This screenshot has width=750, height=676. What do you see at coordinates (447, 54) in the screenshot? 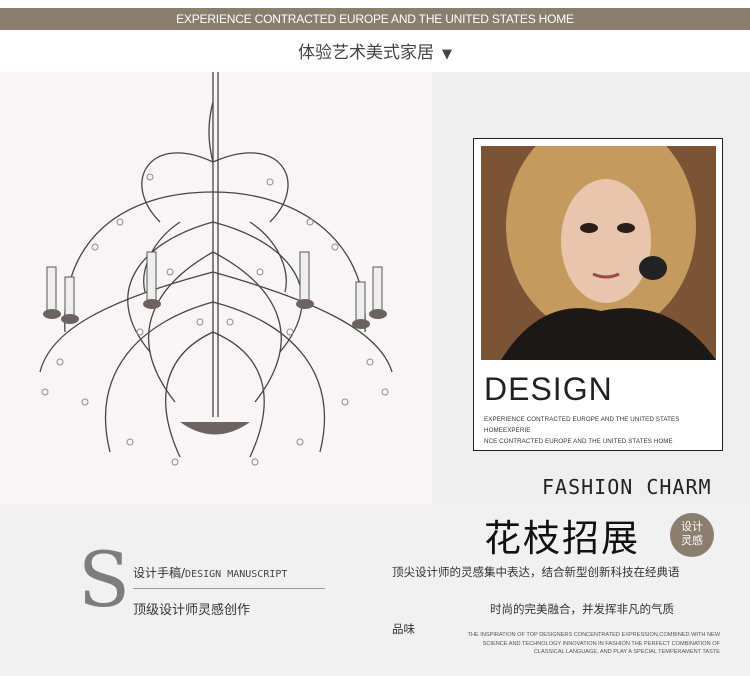
I see `triangle-down-icon: ▼` at bounding box center [447, 54].